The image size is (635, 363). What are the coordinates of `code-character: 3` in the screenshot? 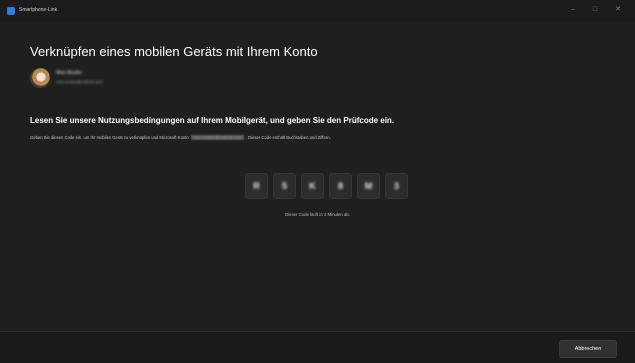 It's located at (396, 186).